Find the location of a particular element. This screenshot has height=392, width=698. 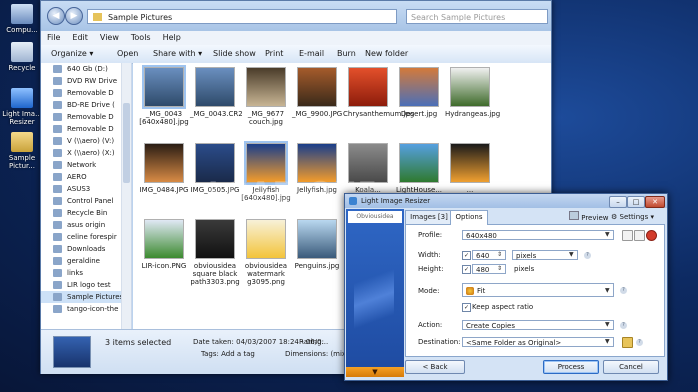

width-checkbox: ✓ is located at coordinates (466, 255).